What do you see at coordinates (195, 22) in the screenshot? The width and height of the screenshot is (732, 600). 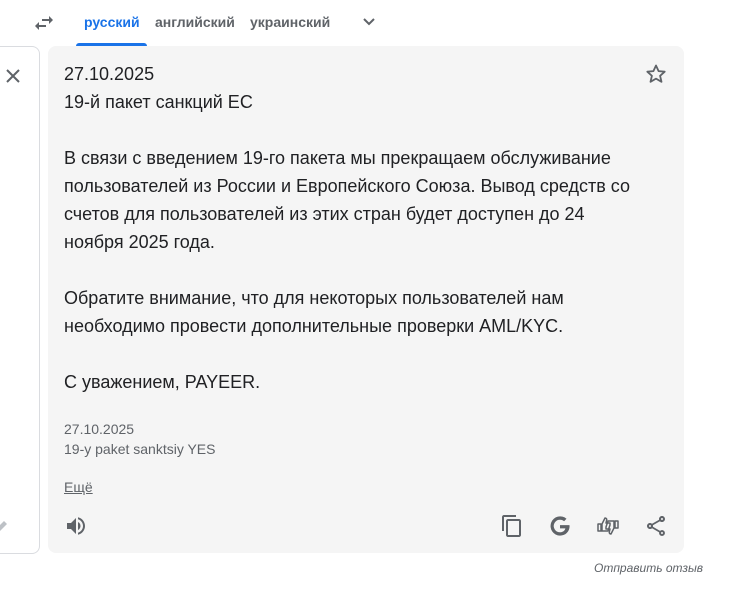 I see `tab-english: английский` at bounding box center [195, 22].